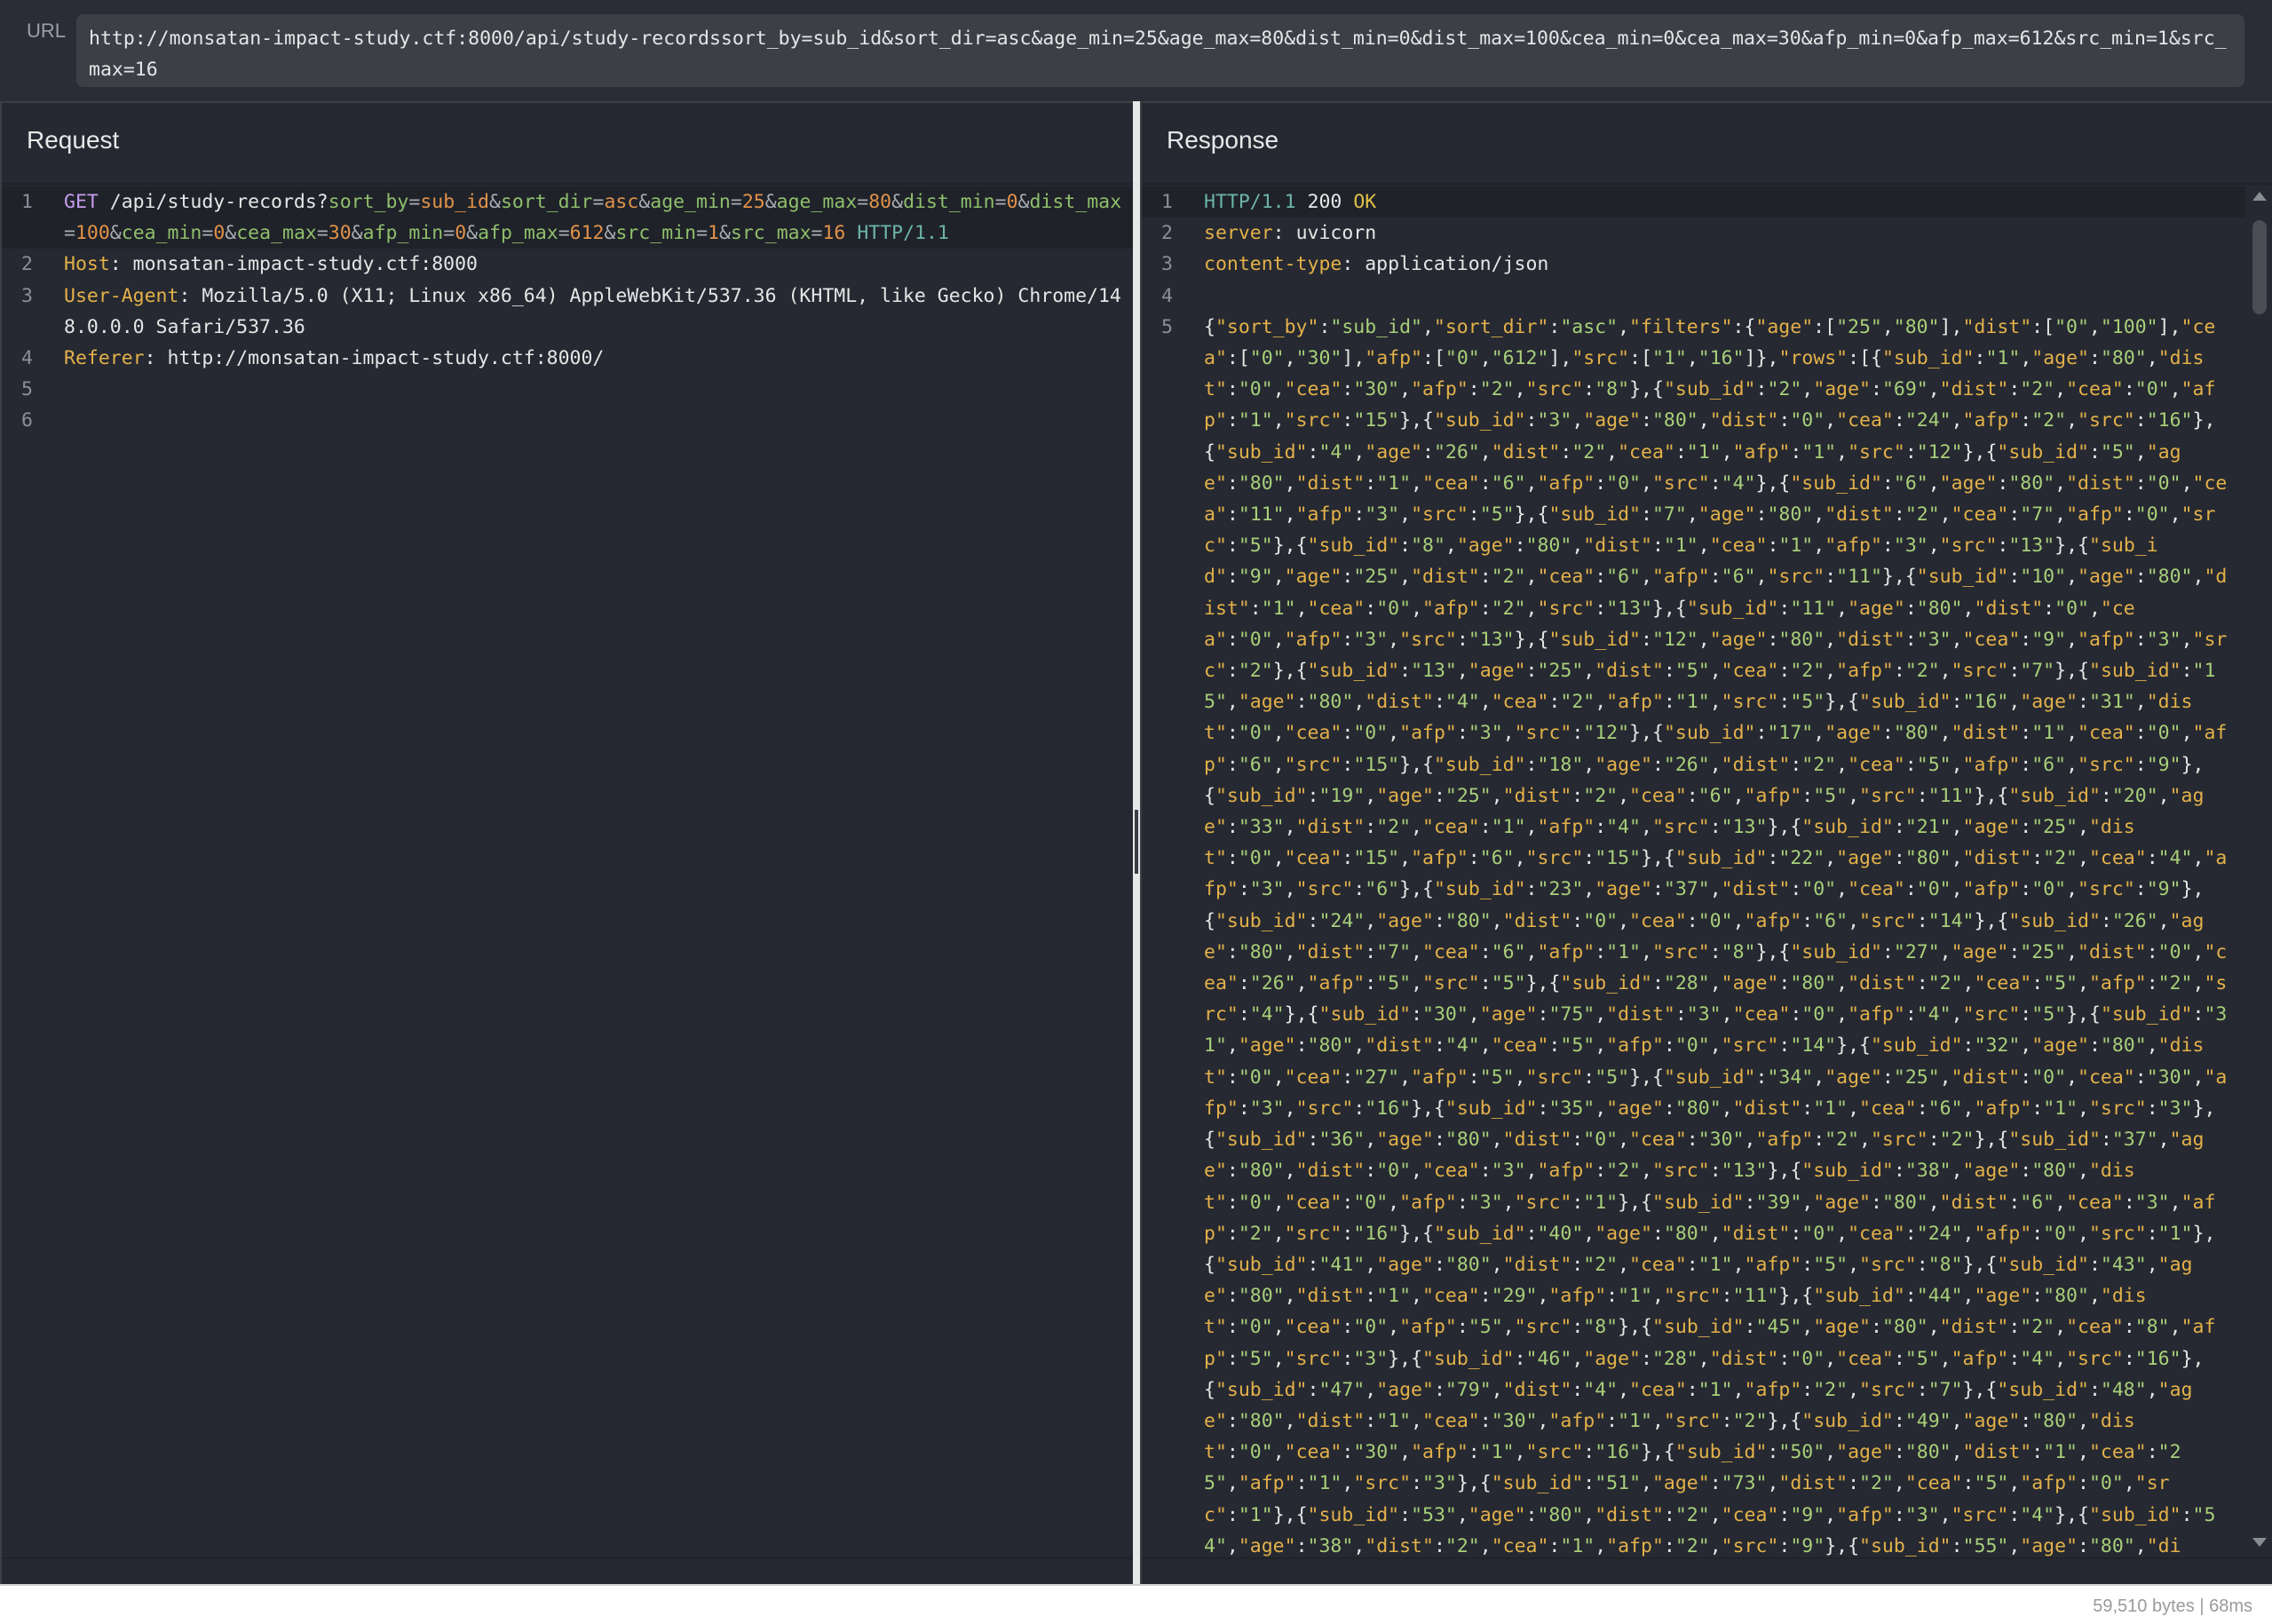 Image resolution: width=2272 pixels, height=1624 pixels. I want to click on response-header-line: 3 content-type: application/json, so click(1693, 264).